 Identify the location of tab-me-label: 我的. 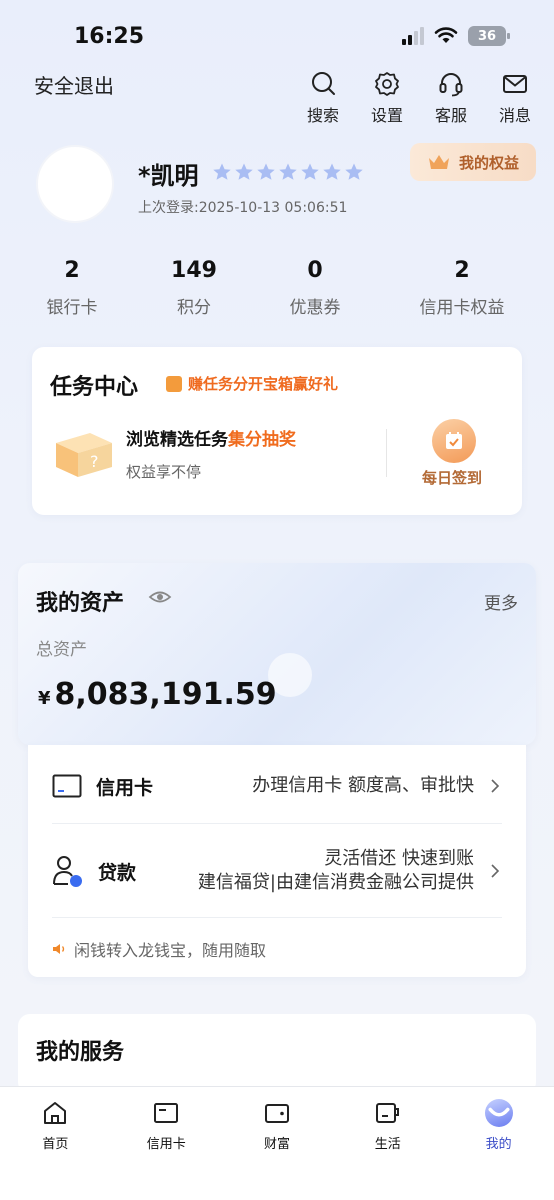
(498, 1144).